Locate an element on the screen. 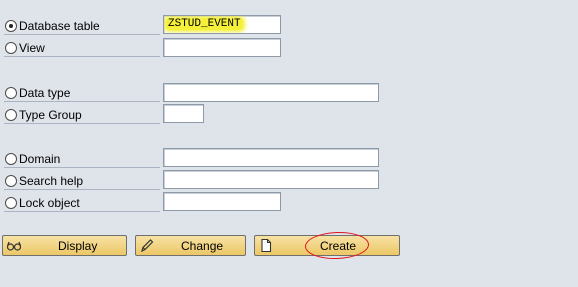  radio-search-help is located at coordinates (11, 181).